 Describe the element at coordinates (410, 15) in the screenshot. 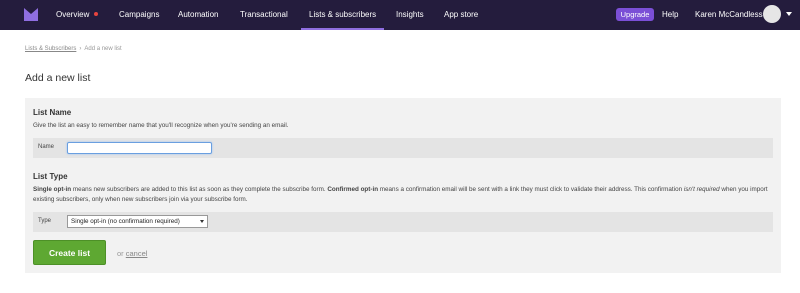

I see `nav-insights: Insights` at that location.